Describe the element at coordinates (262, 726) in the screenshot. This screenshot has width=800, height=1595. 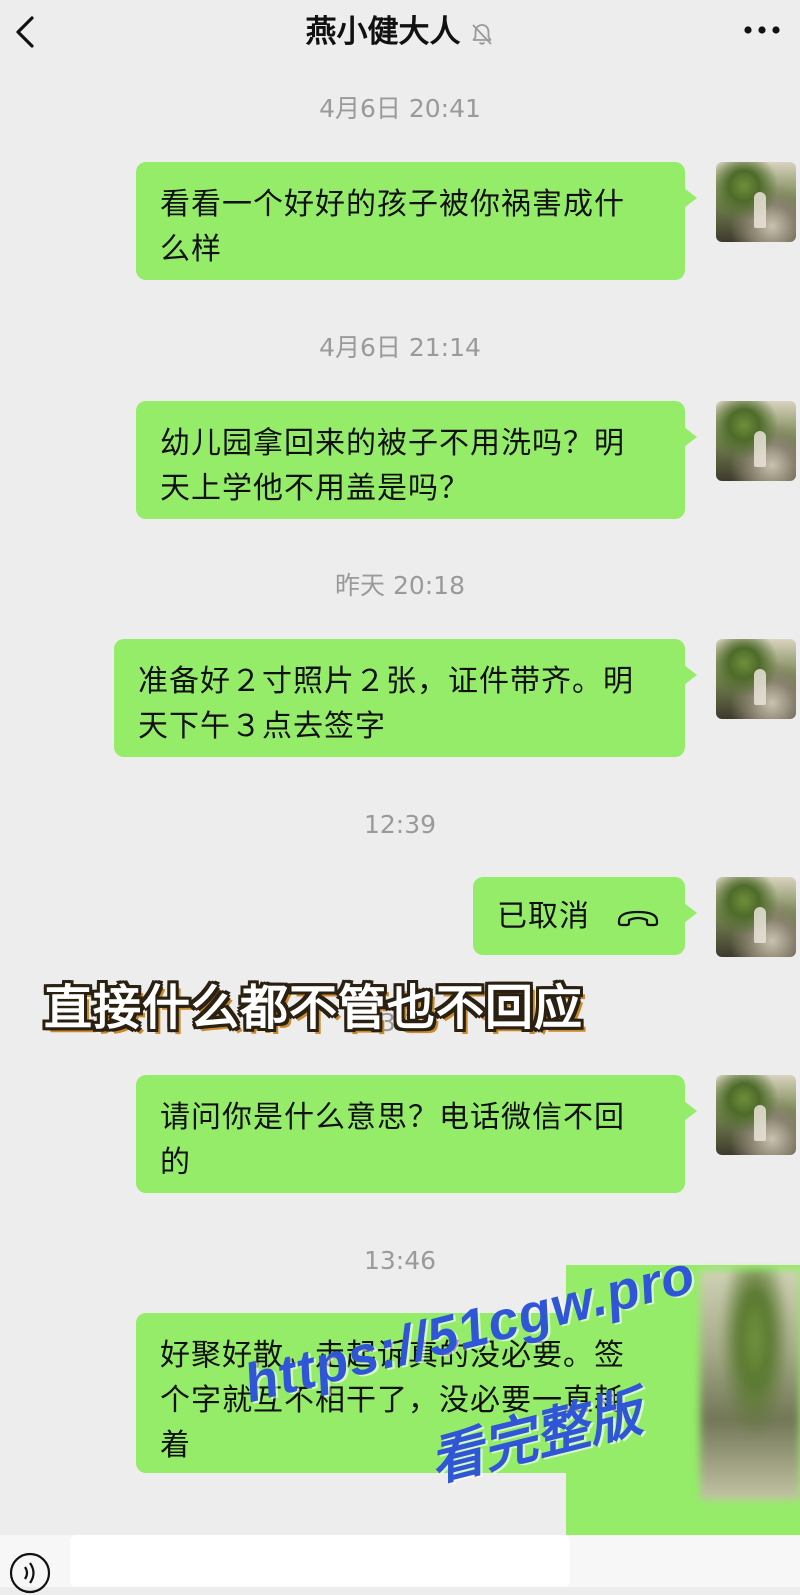
I see `message-line: 天下午３点去签字` at that location.